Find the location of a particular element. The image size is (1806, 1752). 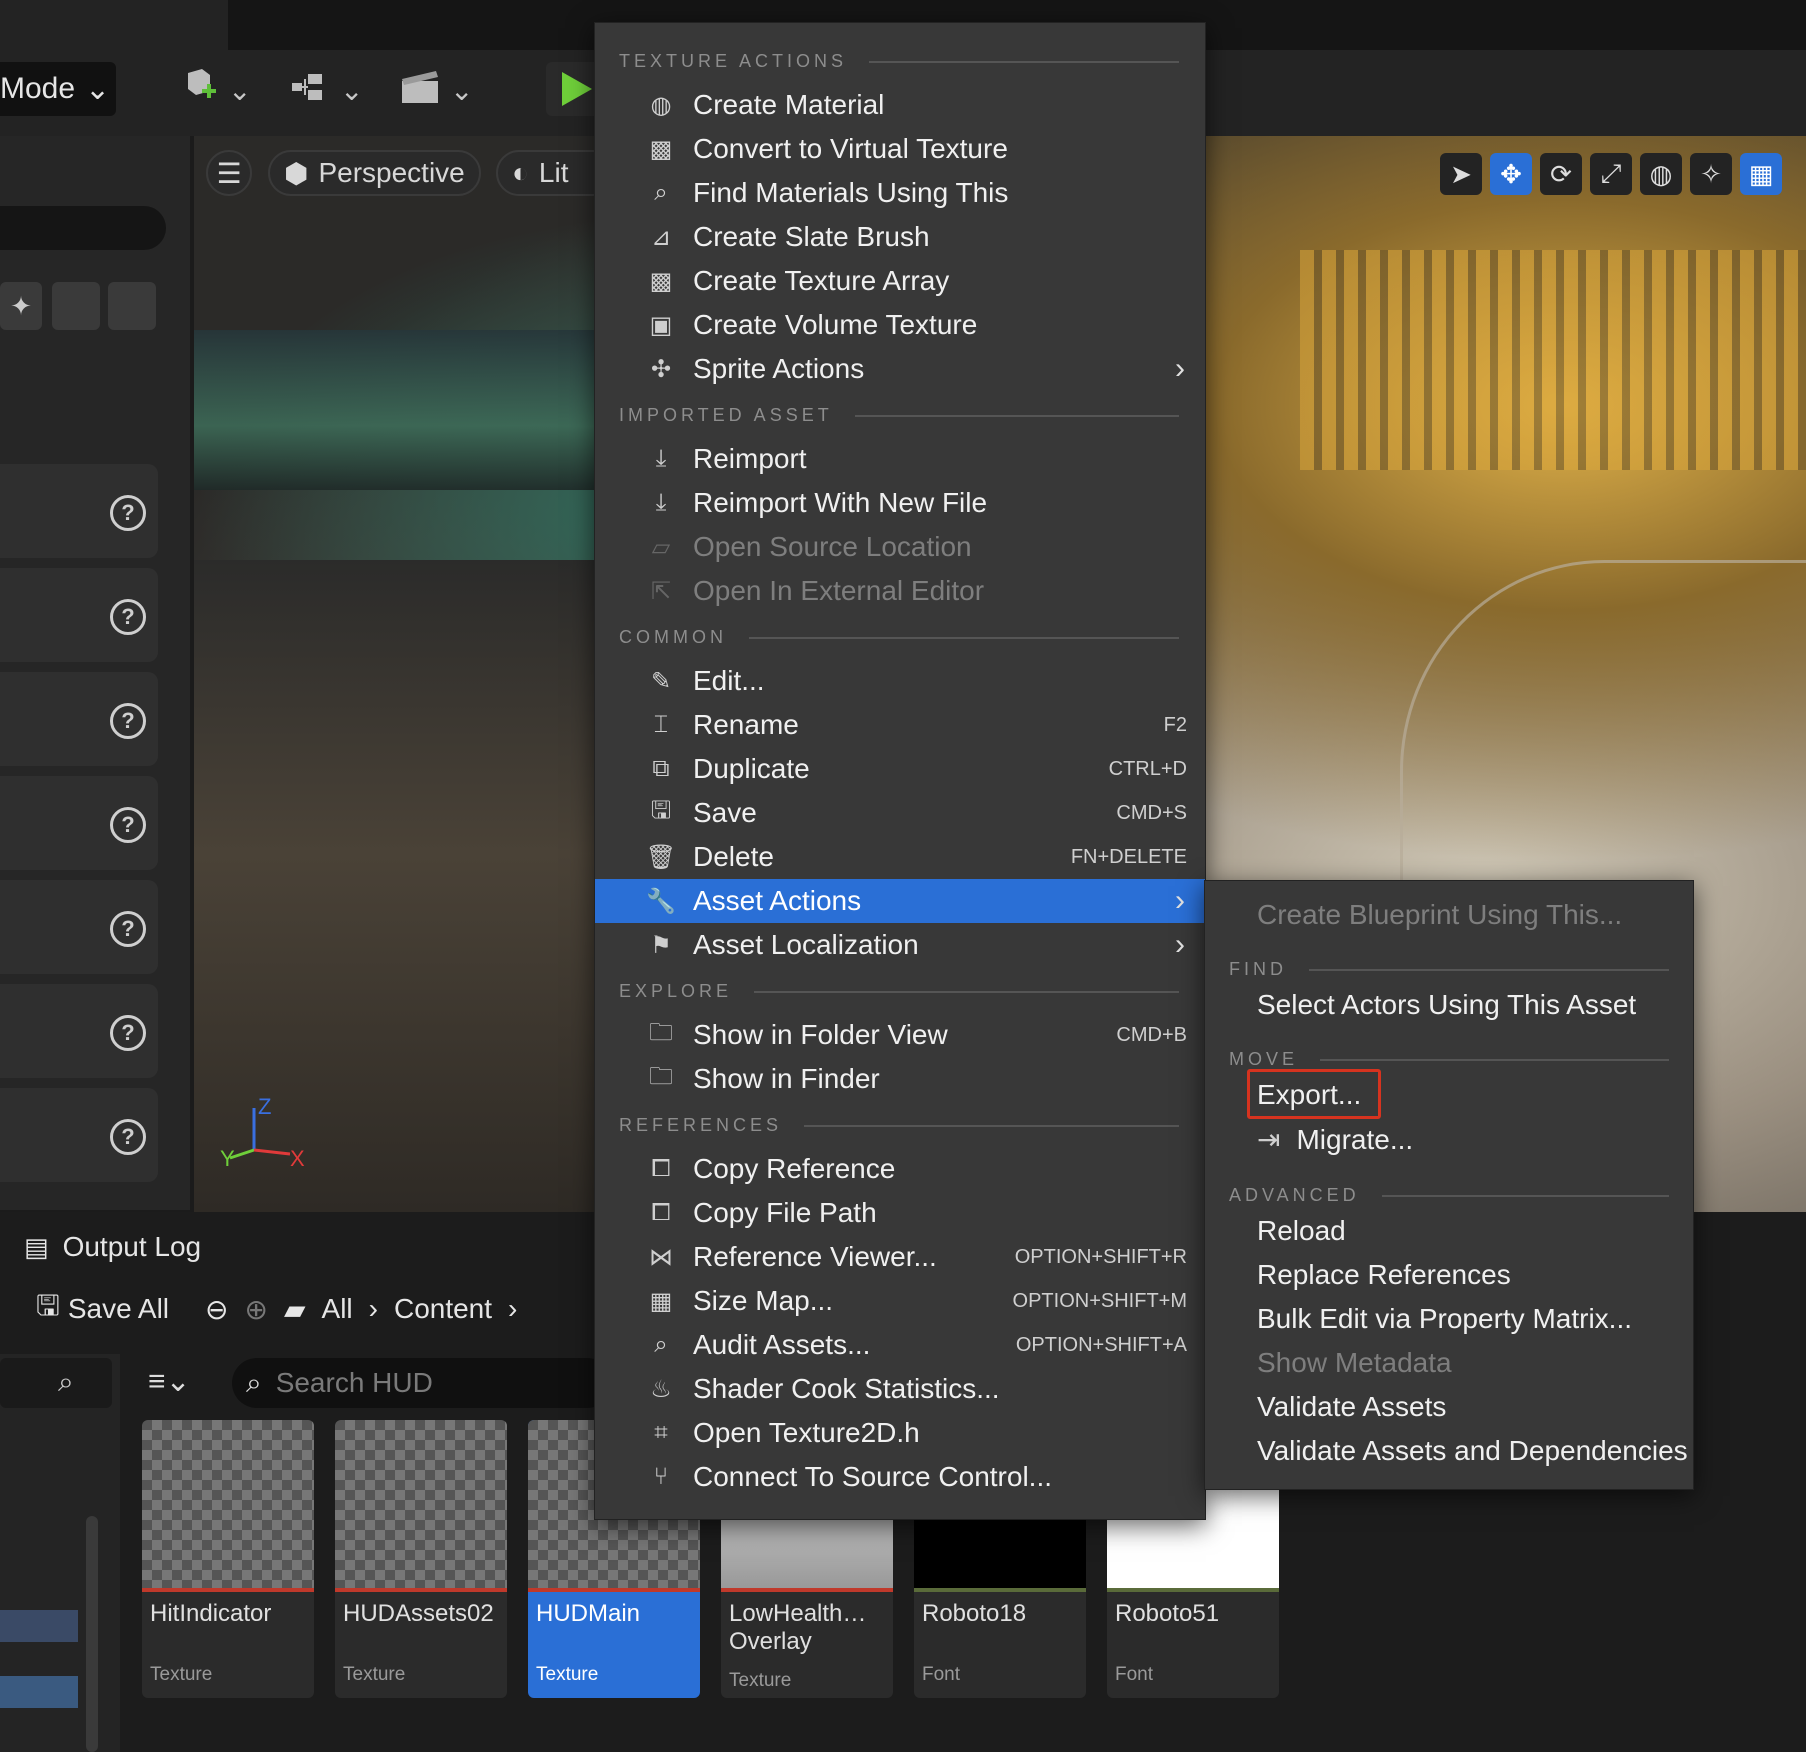

scale-icon: ⤢ is located at coordinates (1611, 174).